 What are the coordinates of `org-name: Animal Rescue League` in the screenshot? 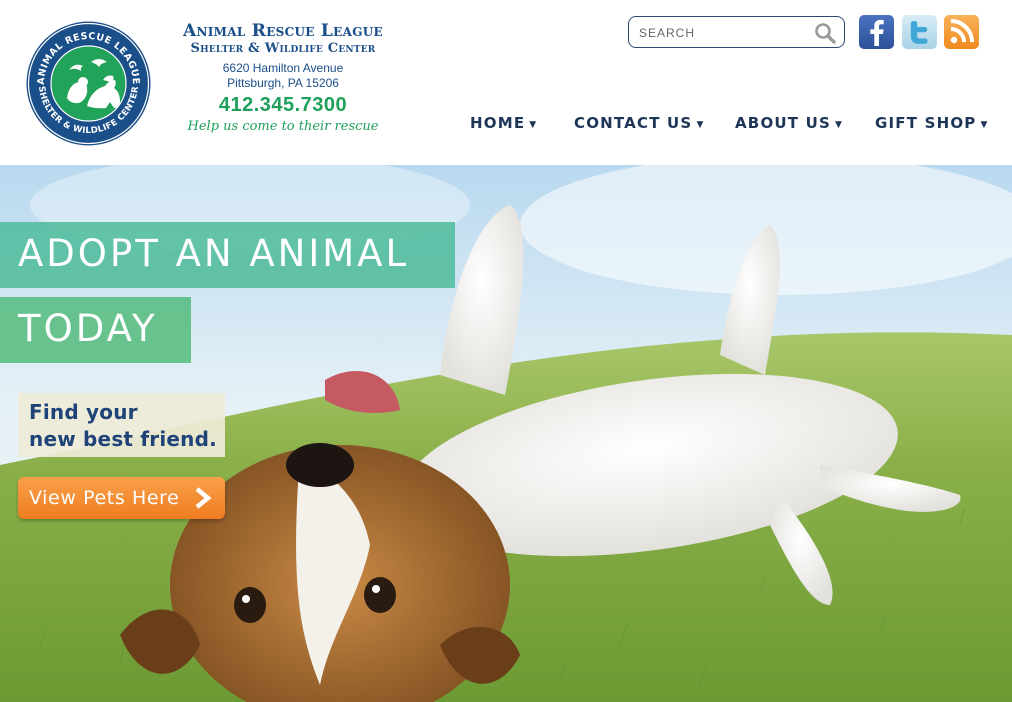 It's located at (283, 31).